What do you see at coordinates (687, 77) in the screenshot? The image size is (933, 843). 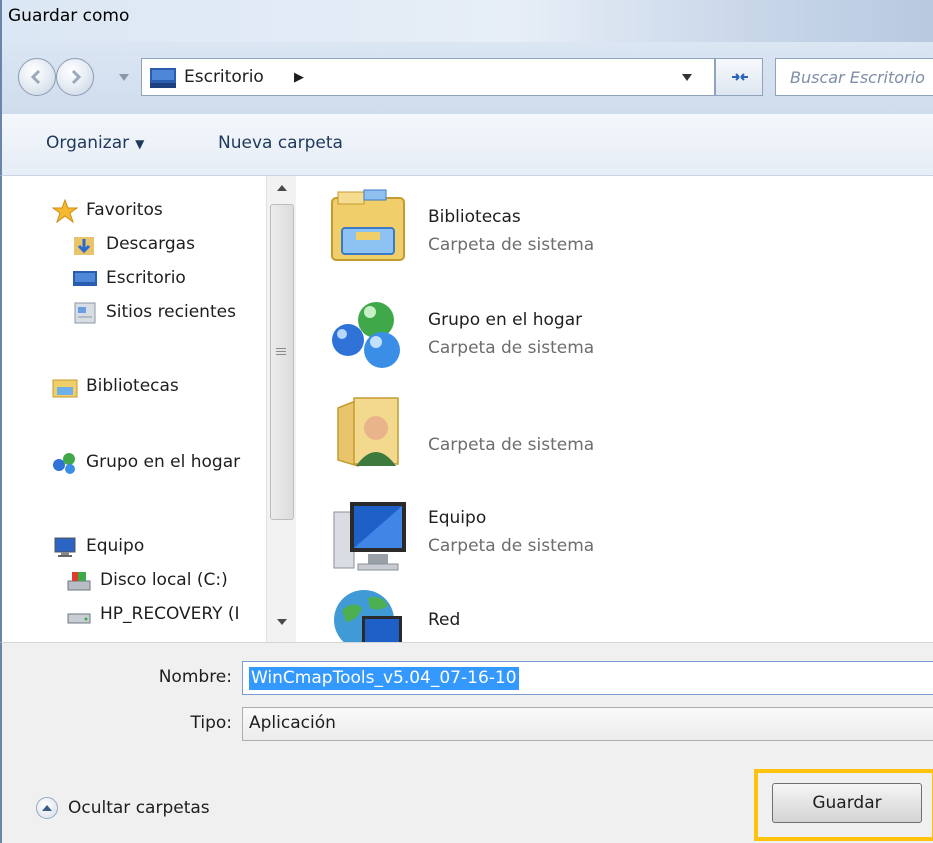 I see `address-dropdown-icon` at bounding box center [687, 77].